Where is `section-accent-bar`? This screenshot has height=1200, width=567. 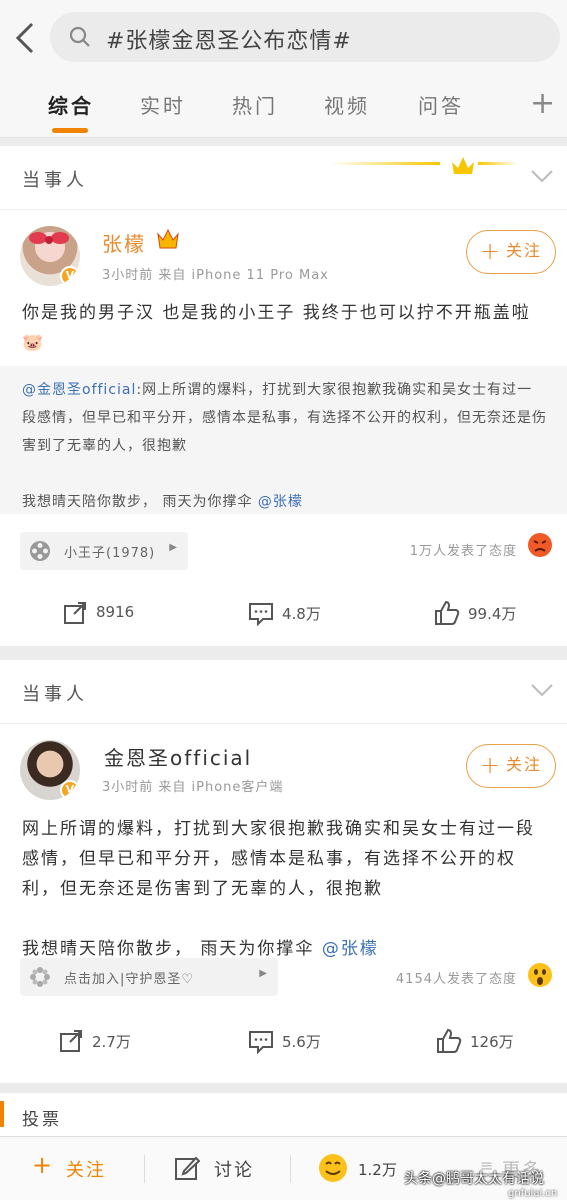 section-accent-bar is located at coordinates (2, 1114).